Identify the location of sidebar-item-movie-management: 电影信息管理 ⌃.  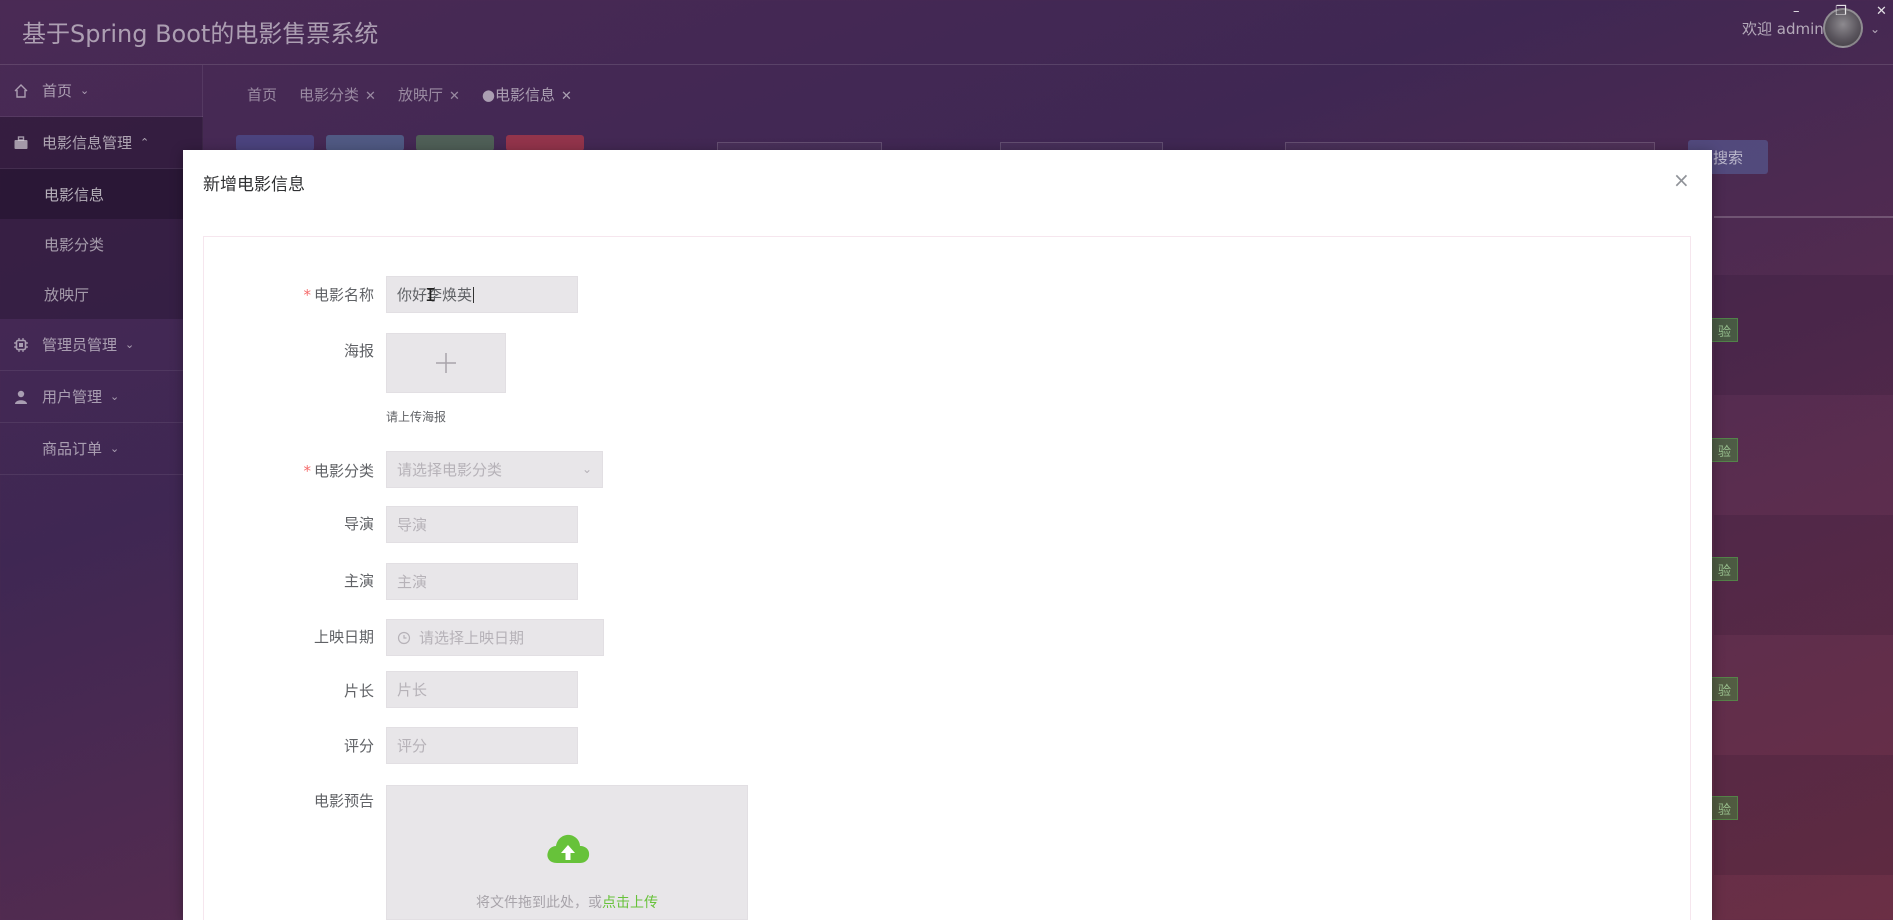
(101, 143).